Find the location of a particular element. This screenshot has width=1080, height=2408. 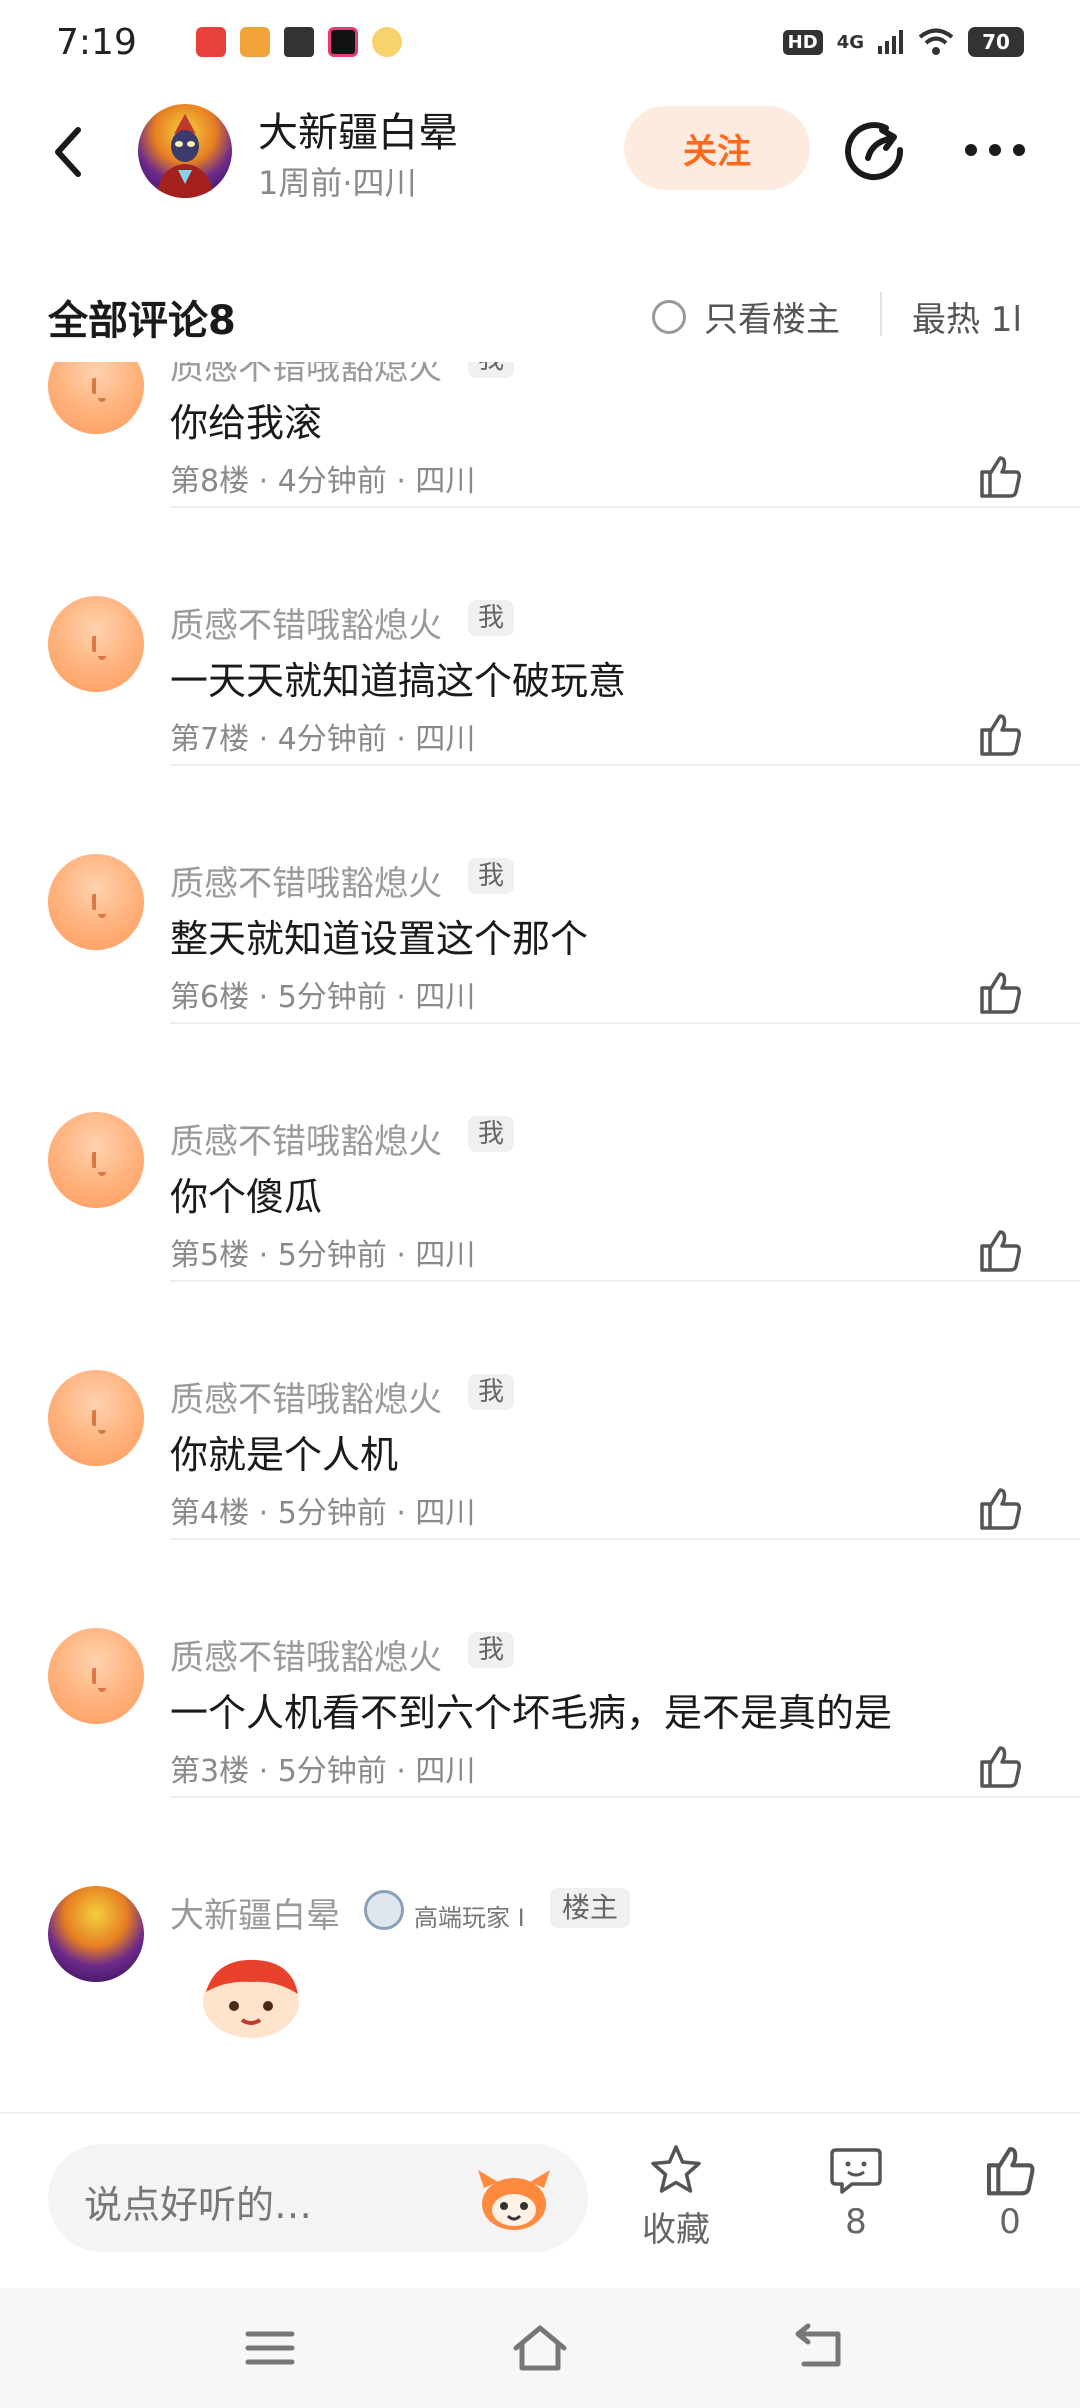

comment-text: 你给我滚 is located at coordinates (246, 419).